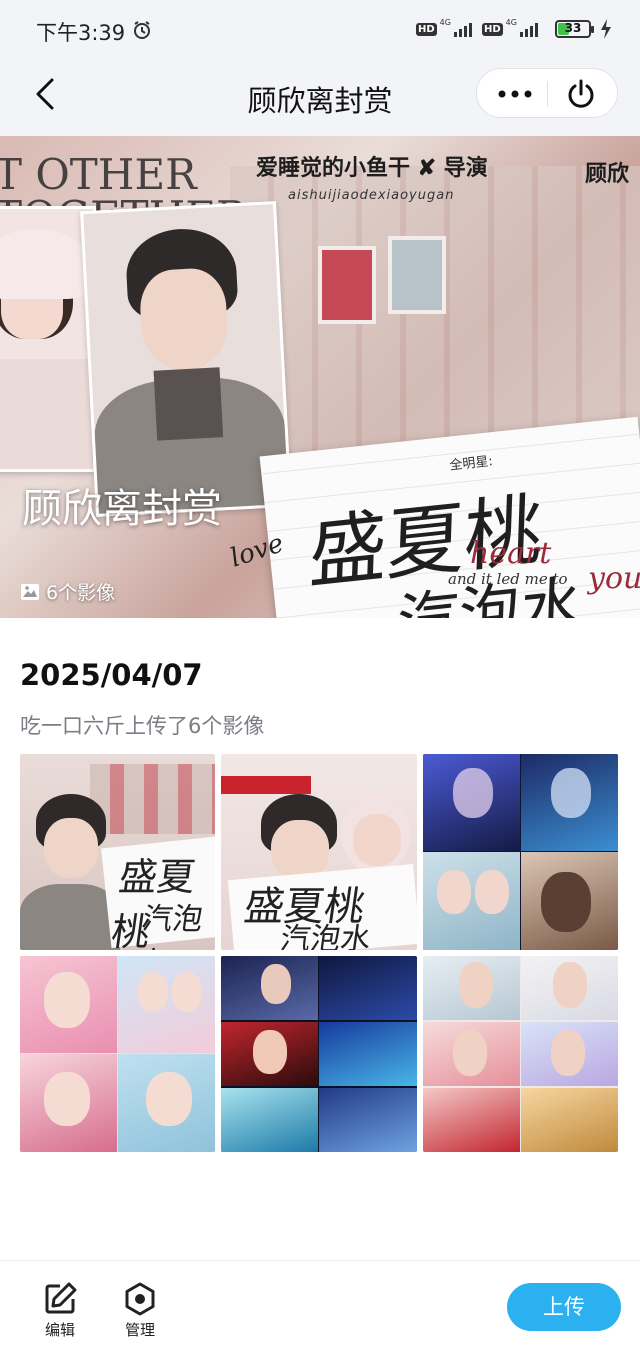 Image resolution: width=640 pixels, height=1352 pixels. Describe the element at coordinates (81, 593) in the screenshot. I see `media-count-label: 6个影像` at that location.